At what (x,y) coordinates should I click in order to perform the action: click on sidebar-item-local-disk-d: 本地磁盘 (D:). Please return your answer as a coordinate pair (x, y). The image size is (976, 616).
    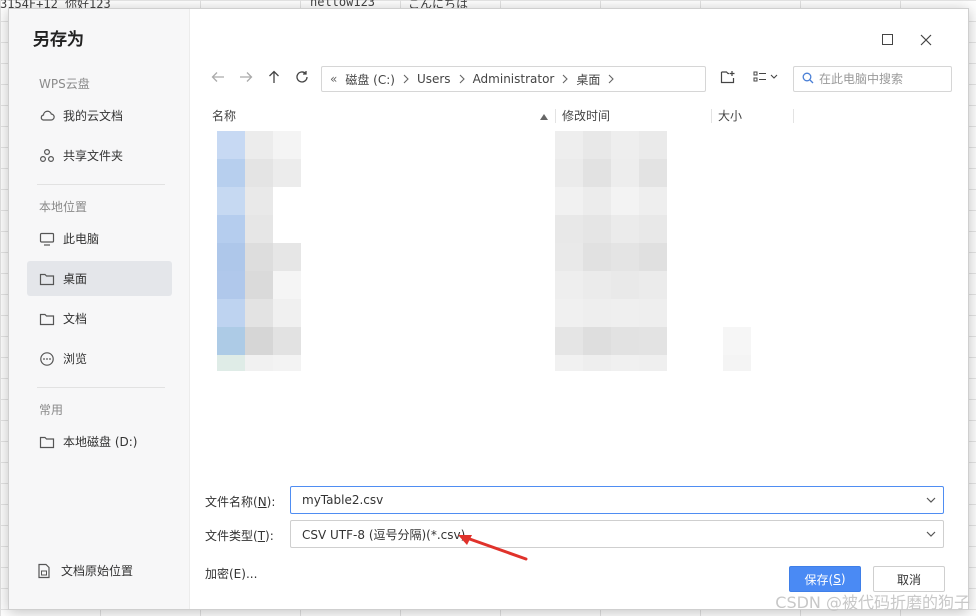
    Looking at the image, I should click on (99, 441).